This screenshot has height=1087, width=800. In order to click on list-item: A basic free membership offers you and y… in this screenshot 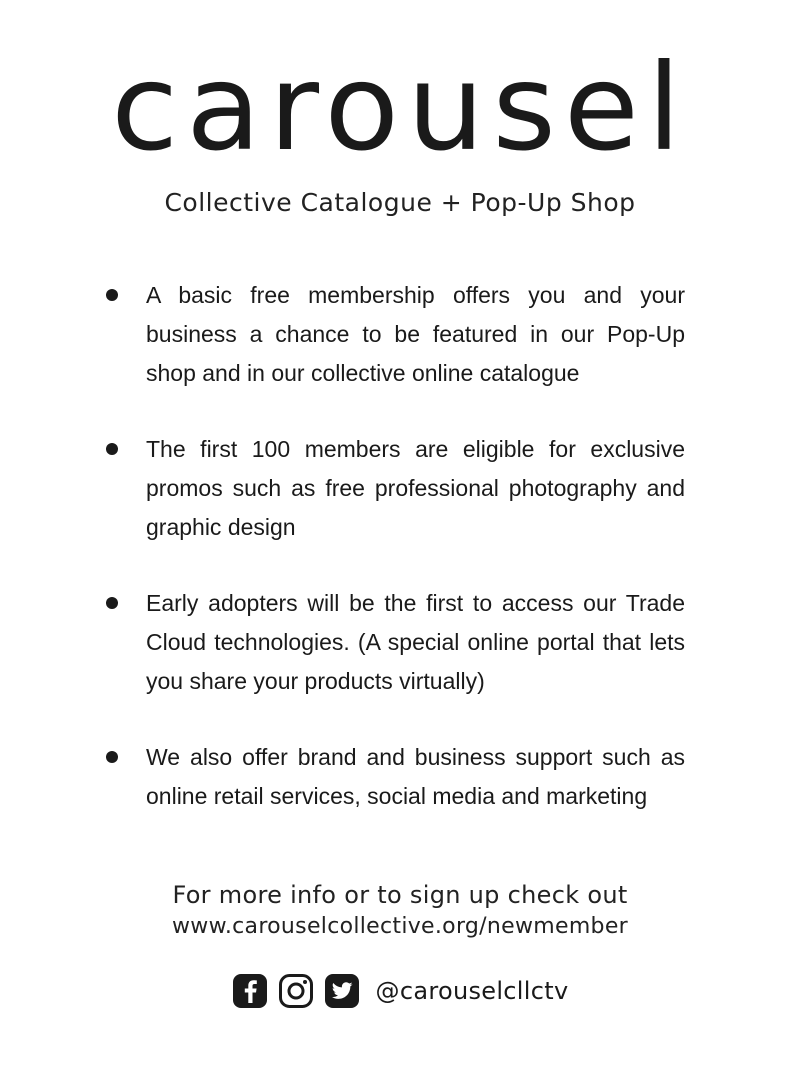, I will do `click(395, 334)`.